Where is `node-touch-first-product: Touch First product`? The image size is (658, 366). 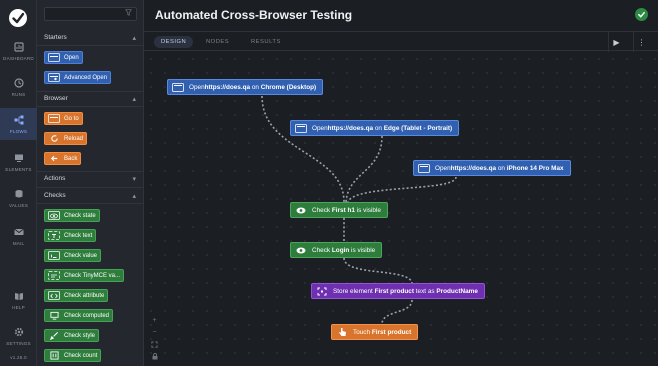 node-touch-first-product: Touch First product is located at coordinates (375, 332).